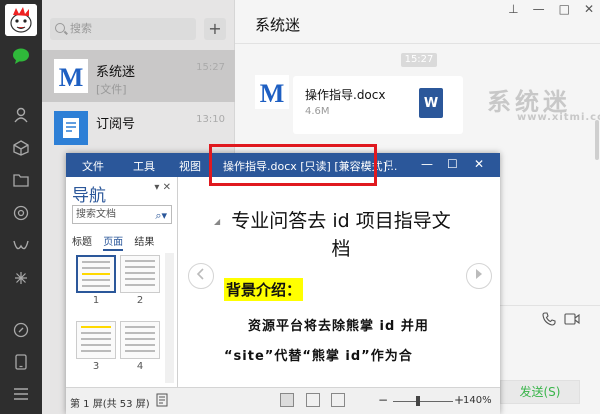 This screenshot has height=414, width=600. I want to click on file-message-card: 操作指导.docx 4.6M W, so click(378, 105).